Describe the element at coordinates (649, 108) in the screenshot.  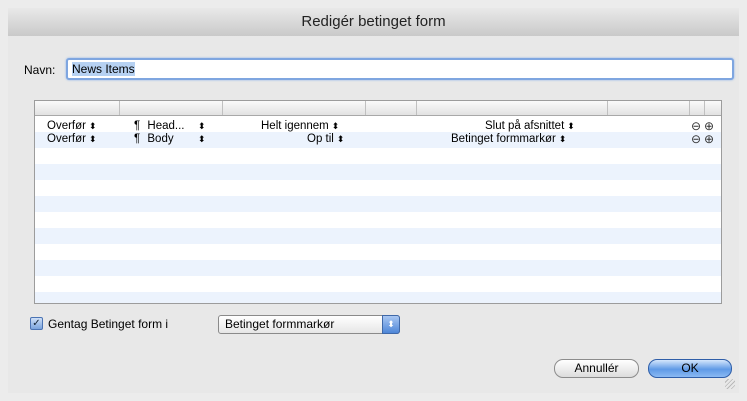
I see `header-col-extra` at that location.